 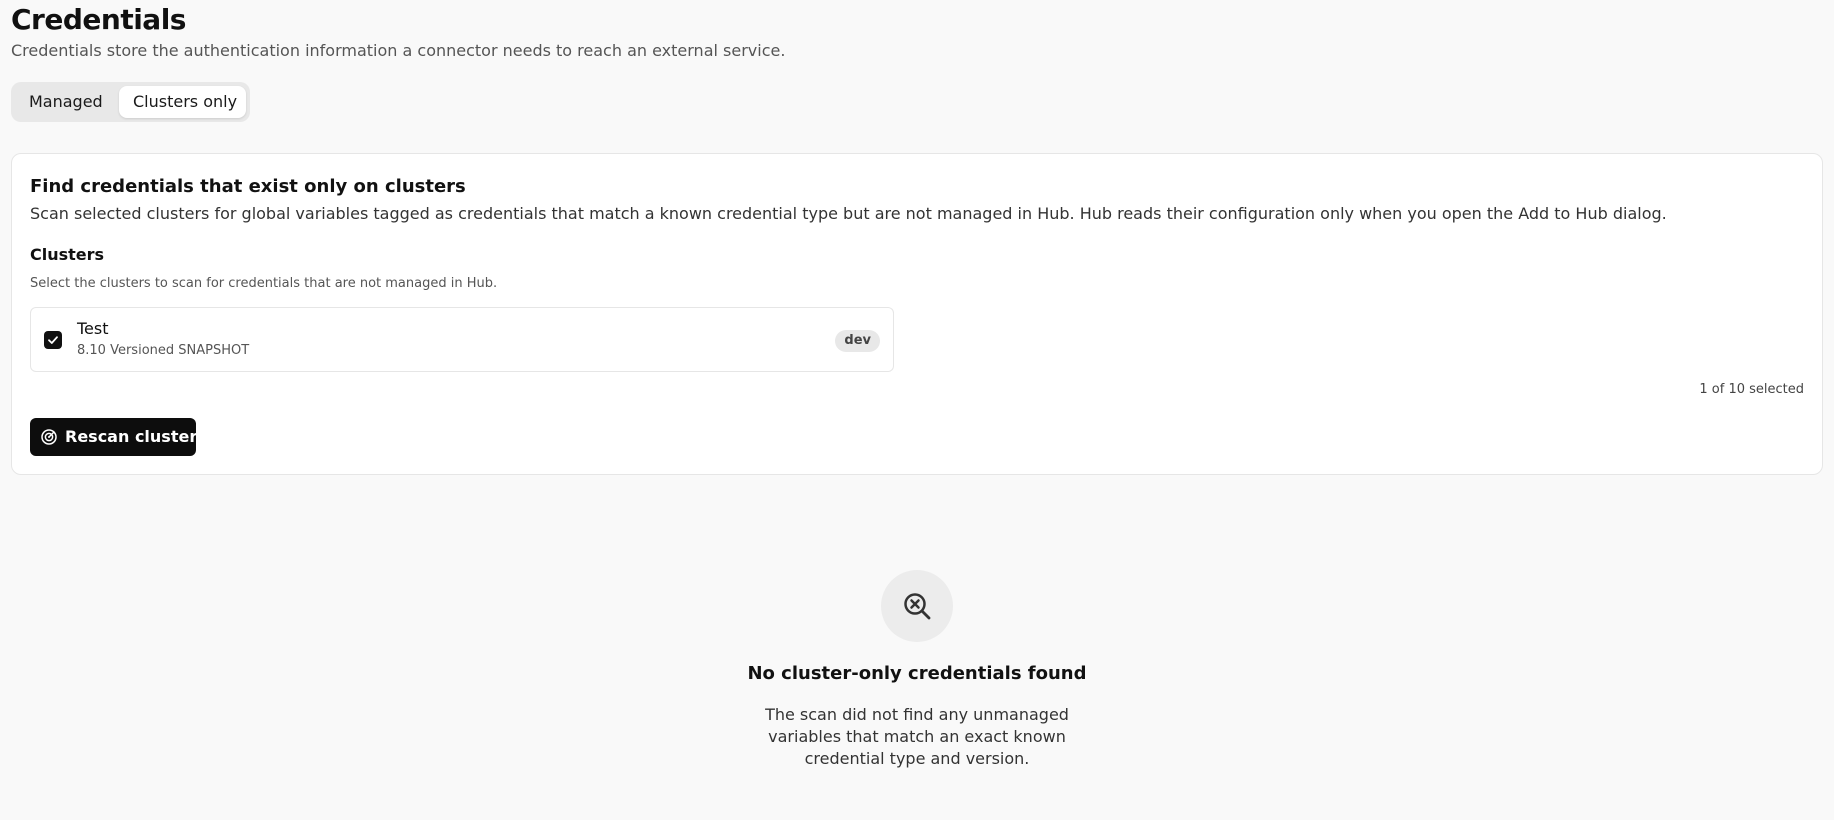 What do you see at coordinates (857, 341) in the screenshot?
I see `environment-badge: dev` at bounding box center [857, 341].